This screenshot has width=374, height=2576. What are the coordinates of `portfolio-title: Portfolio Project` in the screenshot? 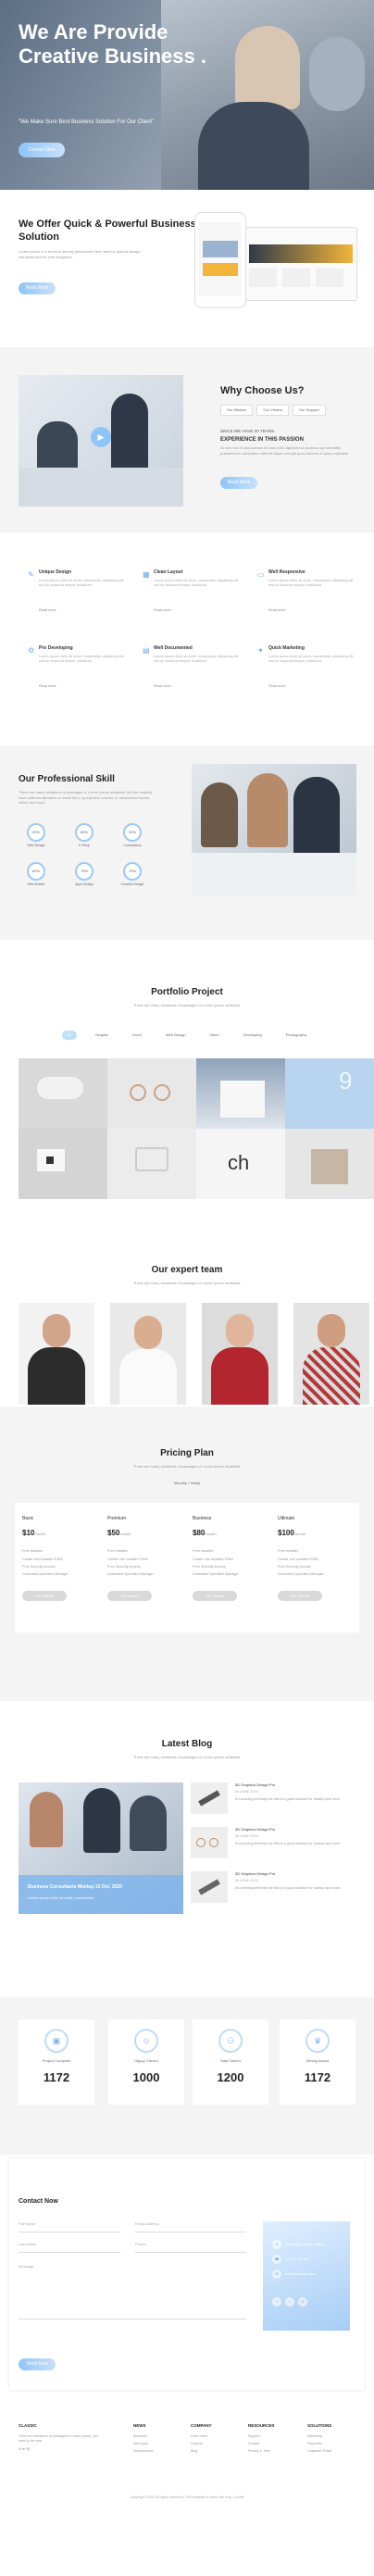 It's located at (187, 992).